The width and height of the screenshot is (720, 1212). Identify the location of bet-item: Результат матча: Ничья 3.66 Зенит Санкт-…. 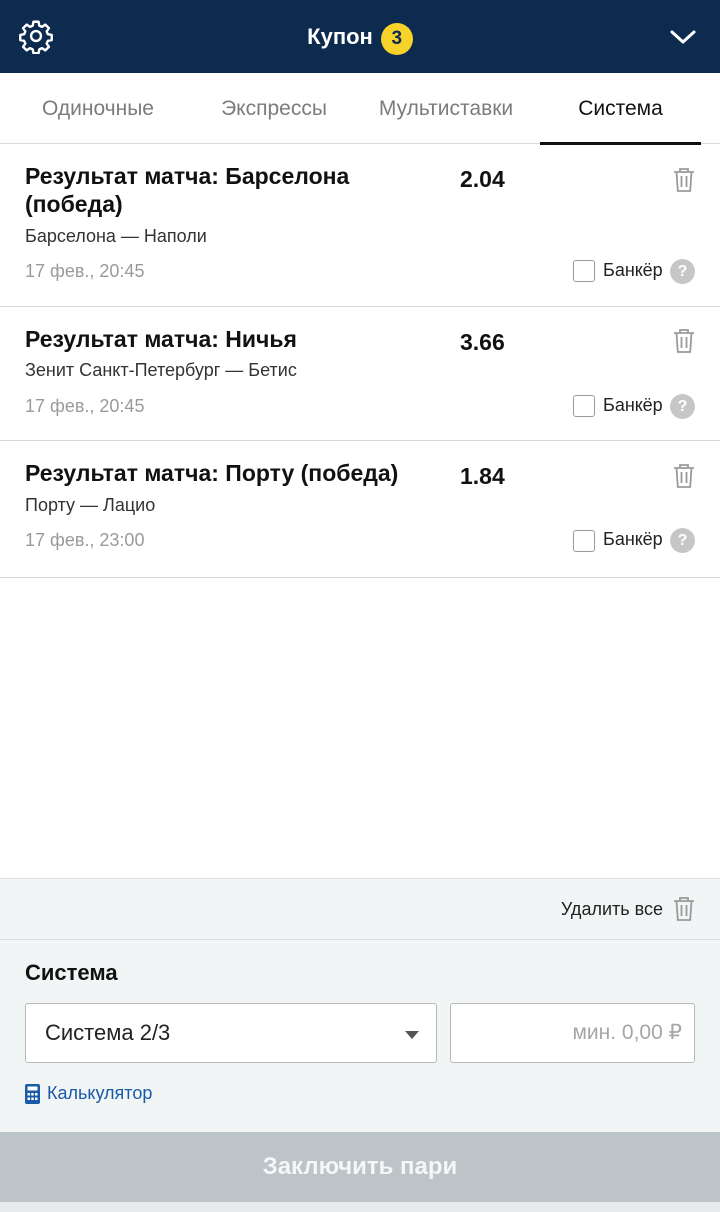
(360, 374).